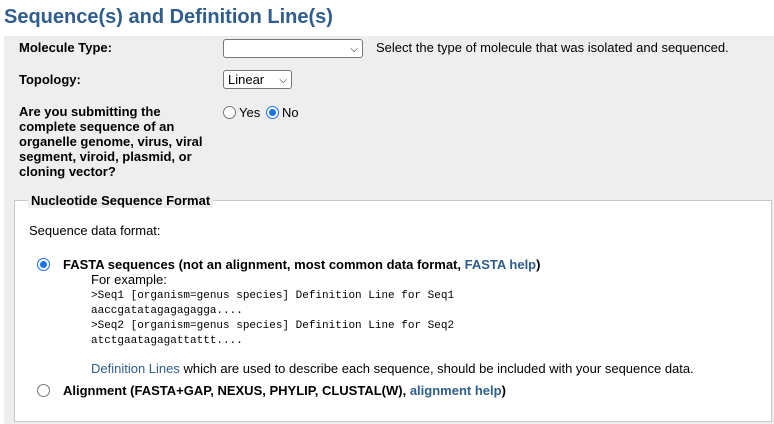  What do you see at coordinates (129, 279) in the screenshot?
I see `example-label: For example:` at bounding box center [129, 279].